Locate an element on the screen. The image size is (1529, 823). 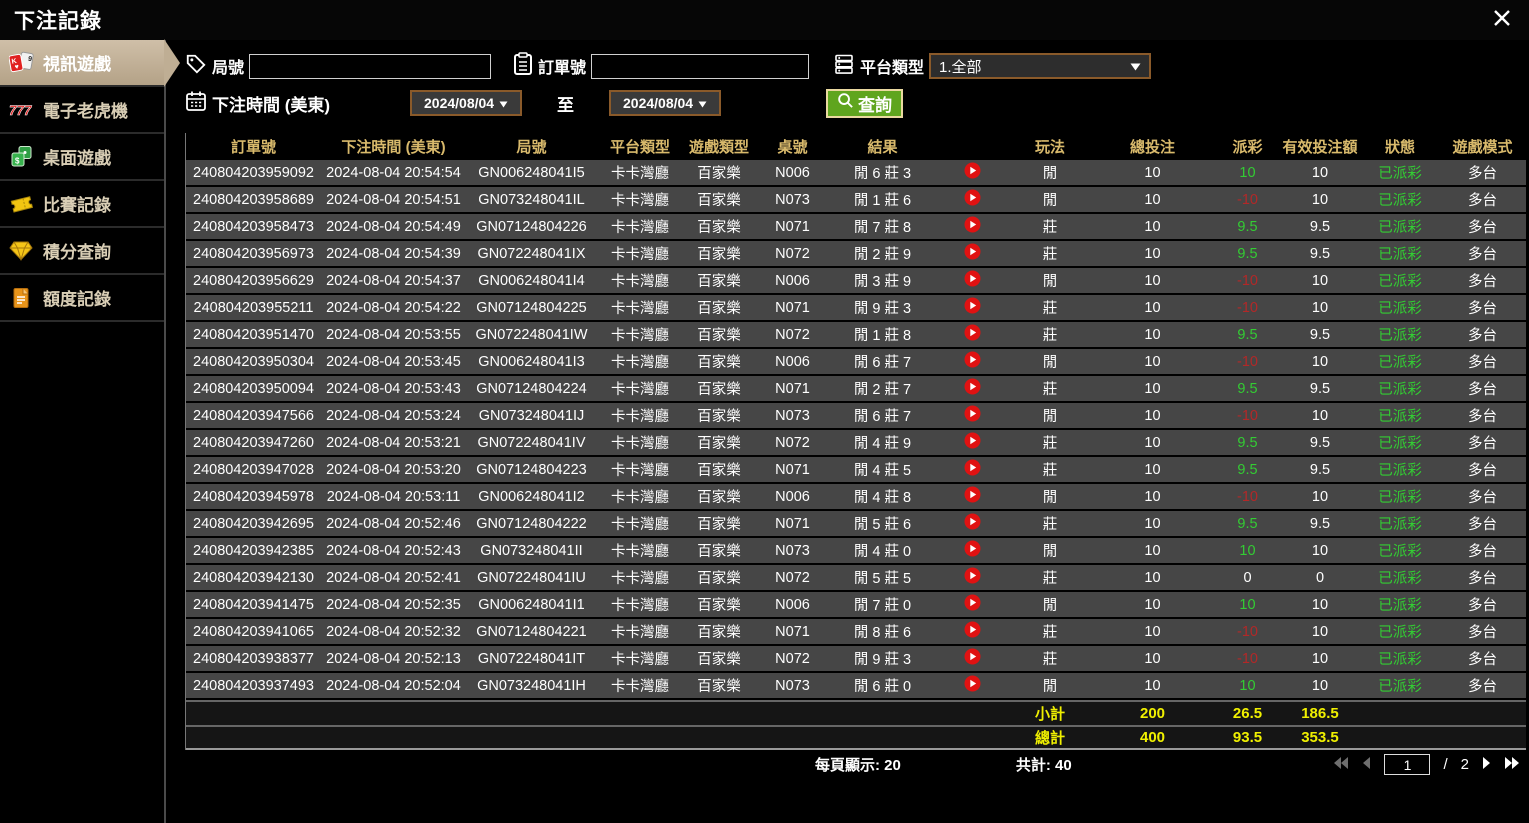
cell-table-no: N071 is located at coordinates (792, 226).